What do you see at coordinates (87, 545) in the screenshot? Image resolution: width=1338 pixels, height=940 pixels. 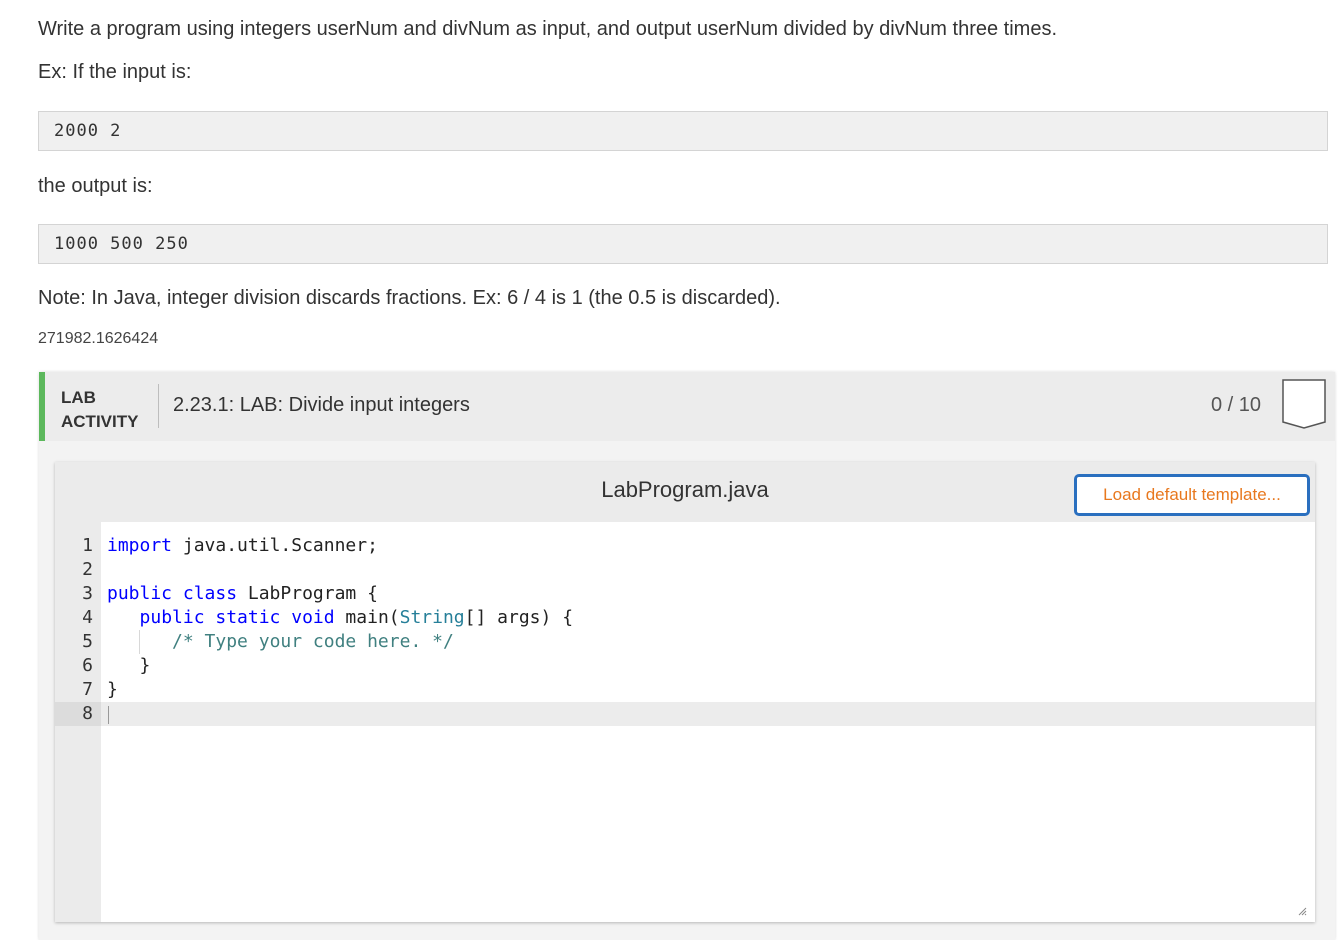 I see `line-number: 1` at bounding box center [87, 545].